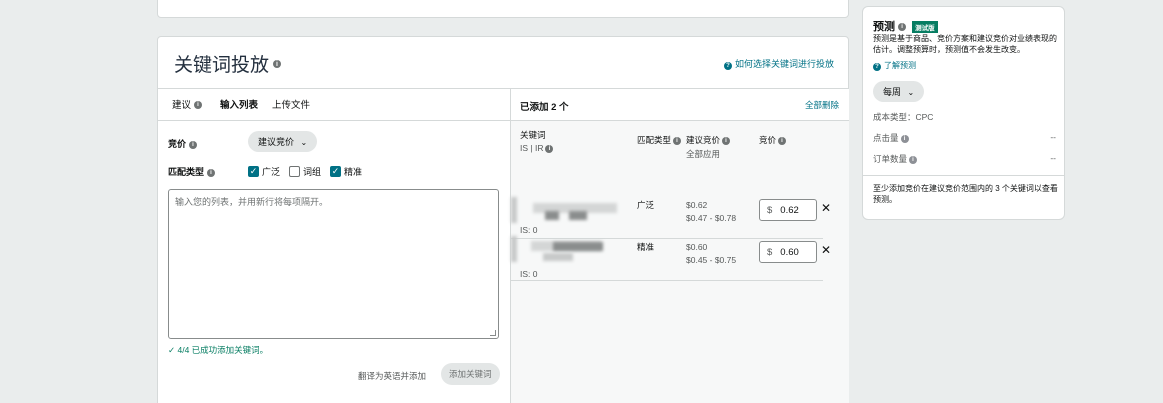 Image resolution: width=1163 pixels, height=403 pixels. I want to click on broad-checkbox: ✓, so click(253, 171).